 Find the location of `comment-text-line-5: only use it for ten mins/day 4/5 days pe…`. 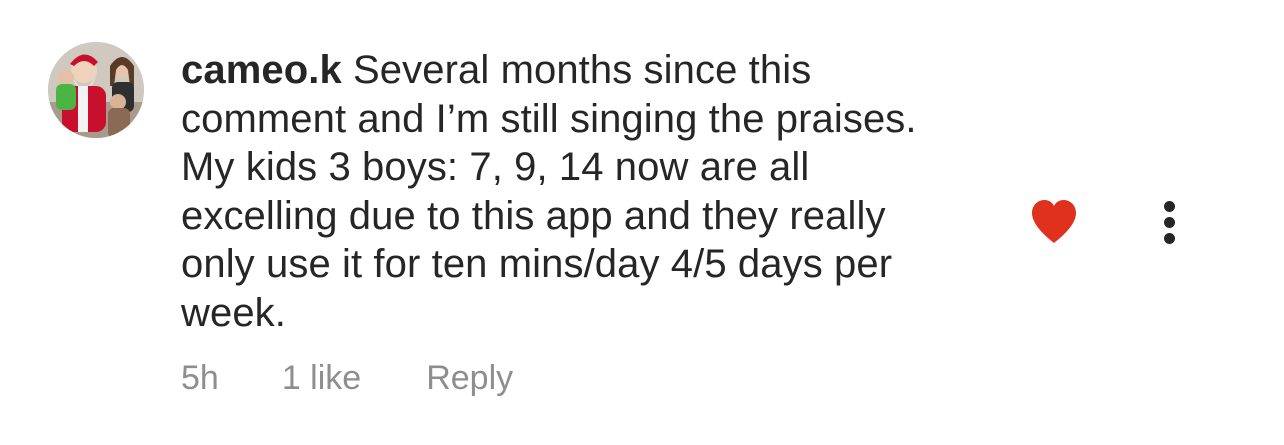

comment-text-line-5: only use it for ten mins/day 4/5 days pe… is located at coordinates (537, 264).